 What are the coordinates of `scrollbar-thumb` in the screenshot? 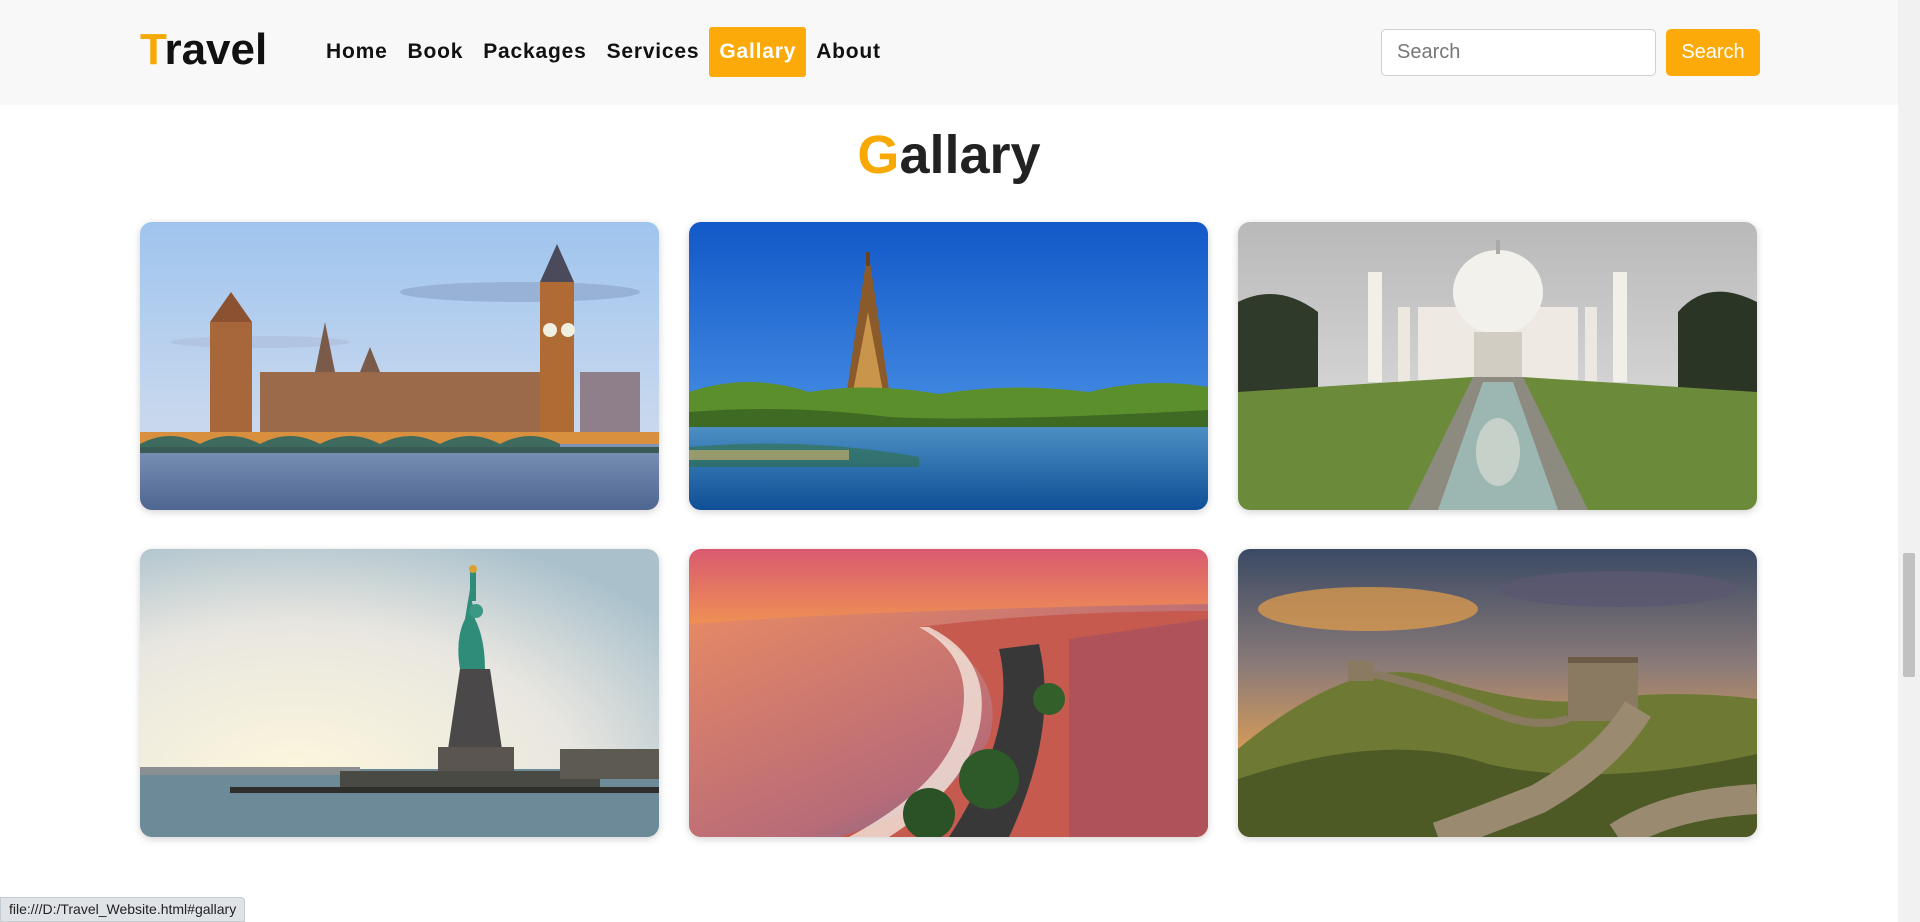 It's located at (1909, 615).